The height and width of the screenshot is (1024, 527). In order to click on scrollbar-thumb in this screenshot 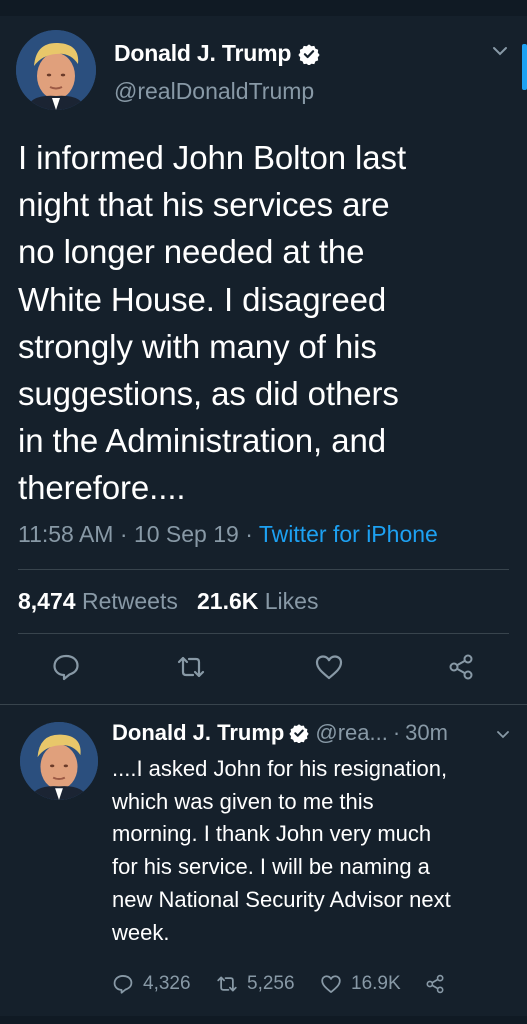, I will do `click(524, 67)`.